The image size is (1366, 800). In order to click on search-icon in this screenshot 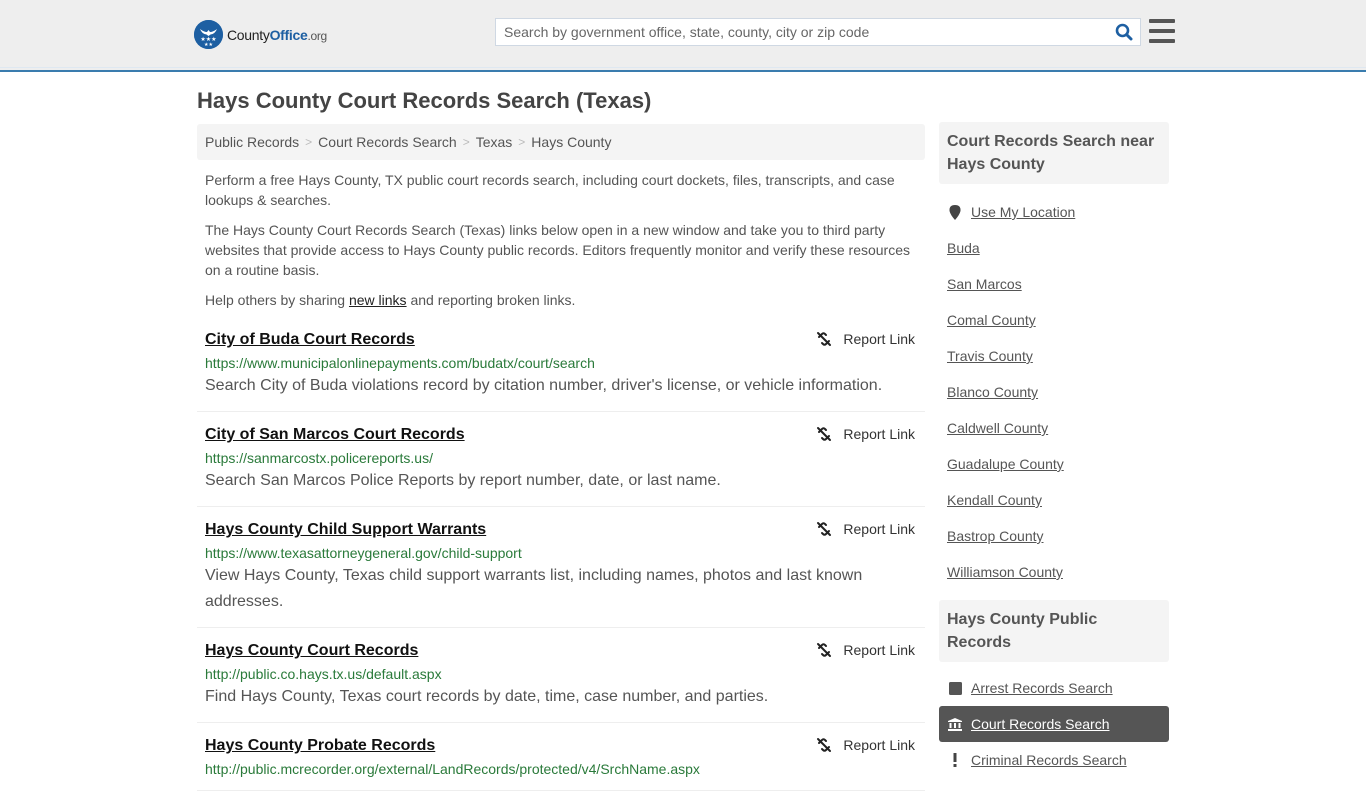, I will do `click(1124, 32)`.